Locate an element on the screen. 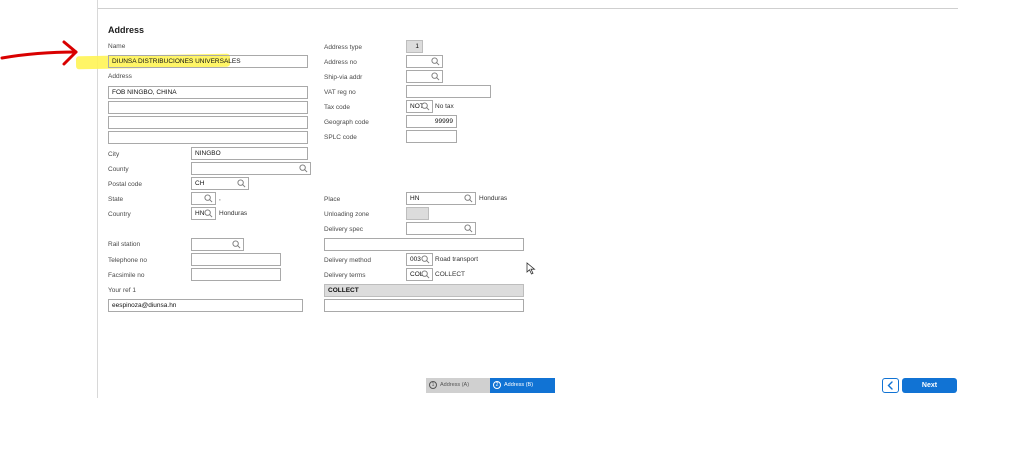 The height and width of the screenshot is (457, 1026). postal-code-label: Postal code is located at coordinates (125, 184).